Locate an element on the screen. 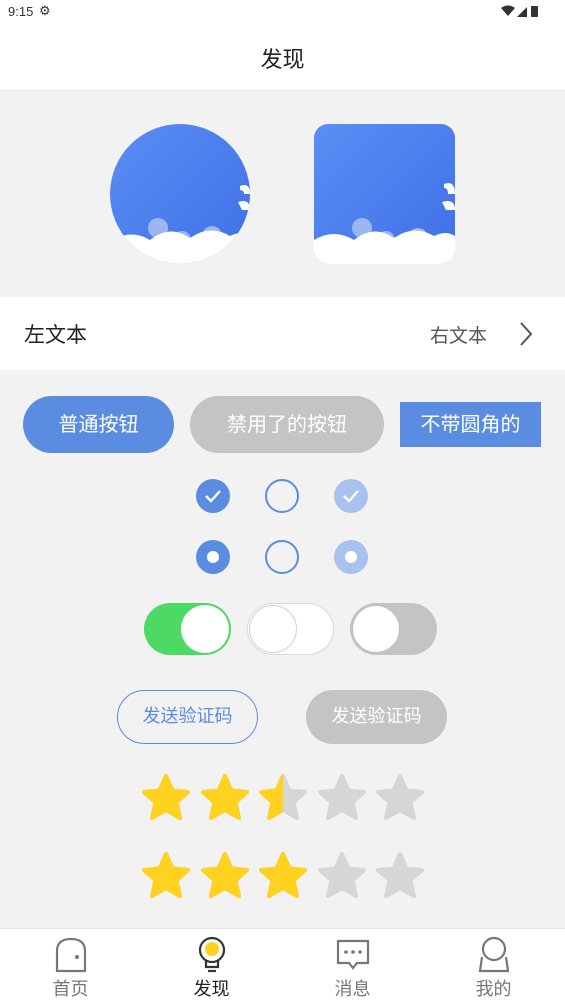 The image size is (565, 1005). settings-gear-icon: ⚙ is located at coordinates (45, 10).